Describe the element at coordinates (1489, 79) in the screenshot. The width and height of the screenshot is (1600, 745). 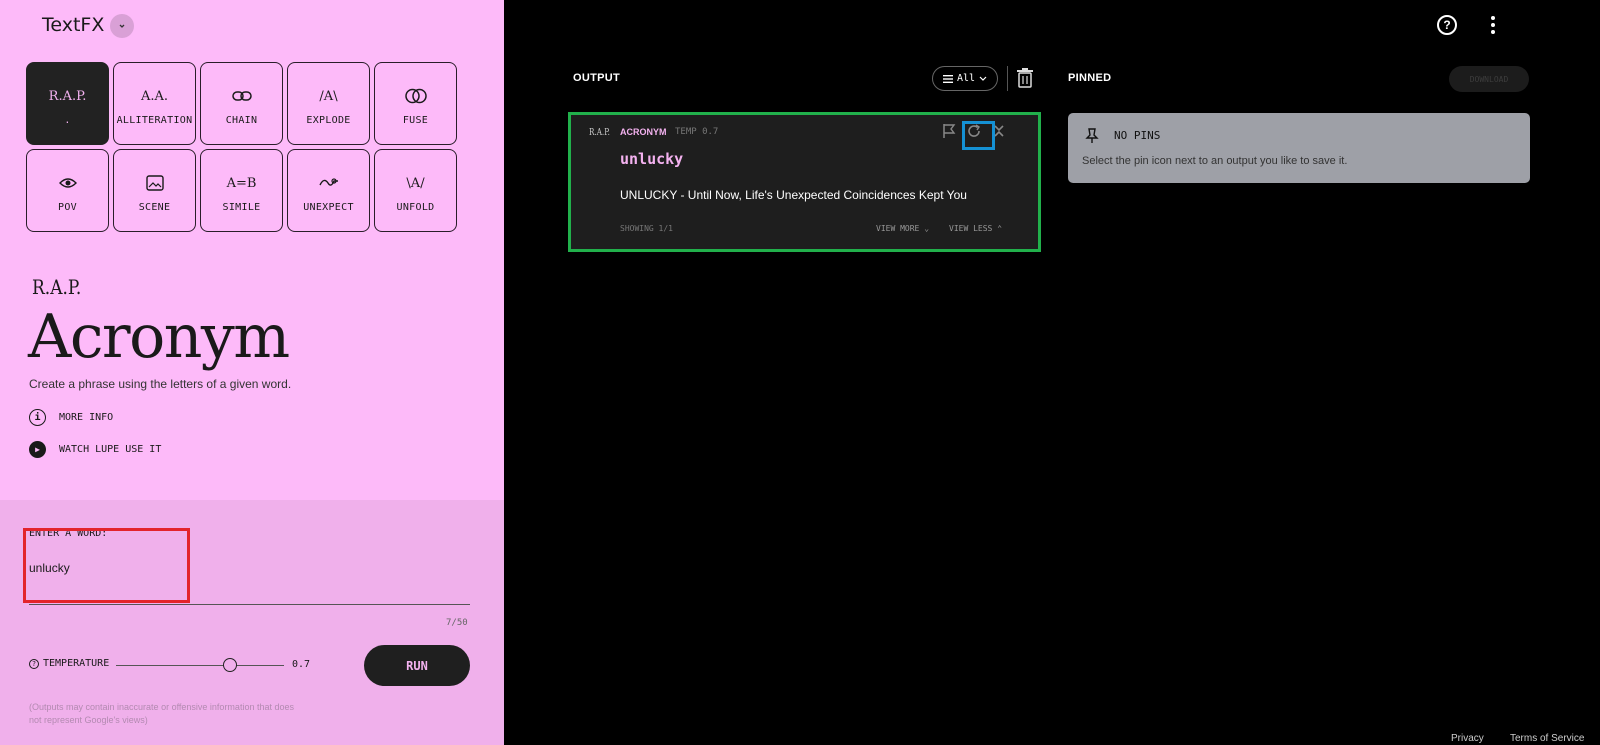
I see `download-button: DOWNLOAD` at that location.